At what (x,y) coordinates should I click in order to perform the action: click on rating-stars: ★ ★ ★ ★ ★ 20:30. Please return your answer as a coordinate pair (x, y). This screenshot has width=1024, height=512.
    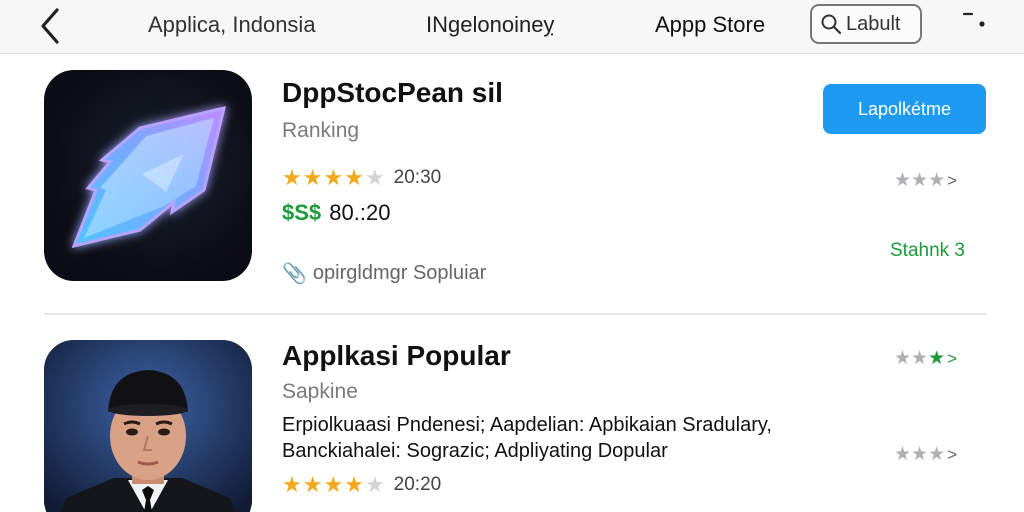
    Looking at the image, I should click on (361, 178).